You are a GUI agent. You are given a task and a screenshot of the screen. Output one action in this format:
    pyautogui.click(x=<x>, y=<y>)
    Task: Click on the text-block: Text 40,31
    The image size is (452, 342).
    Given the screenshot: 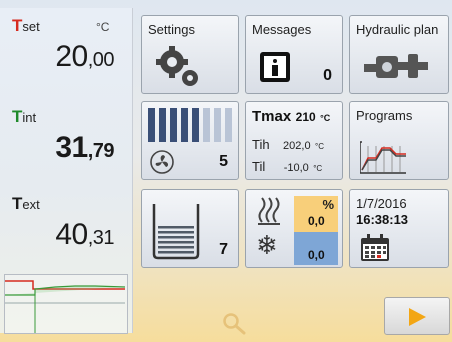 What is the action you would take?
    pyautogui.click(x=66, y=232)
    